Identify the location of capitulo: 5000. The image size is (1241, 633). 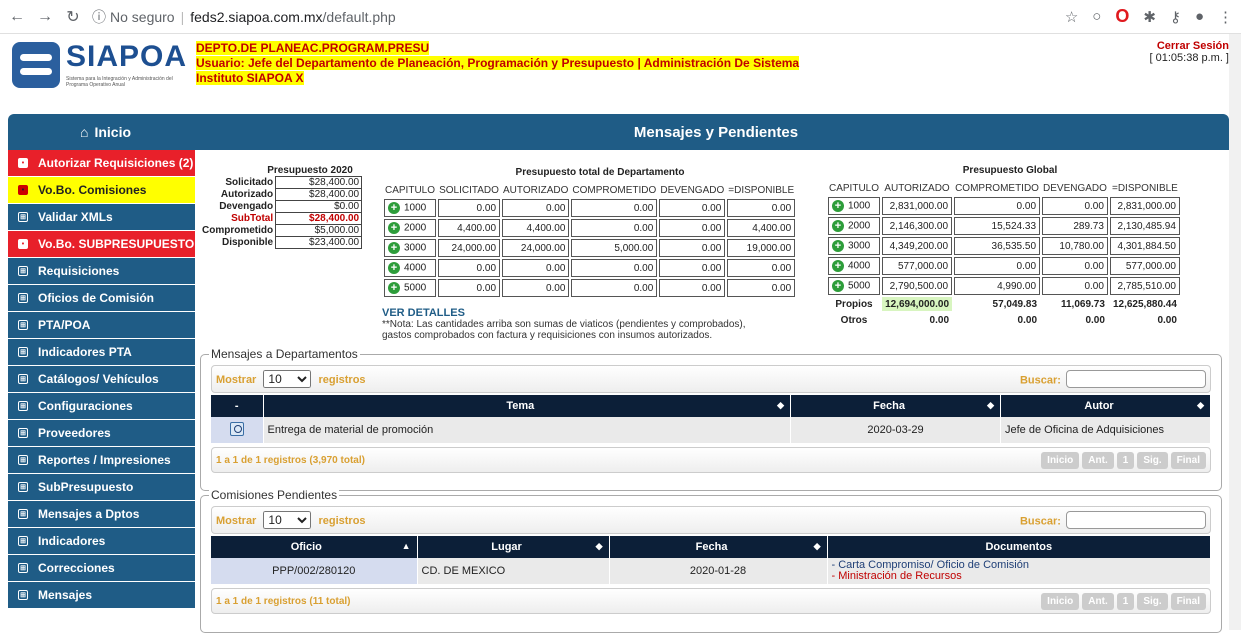
(415, 288).